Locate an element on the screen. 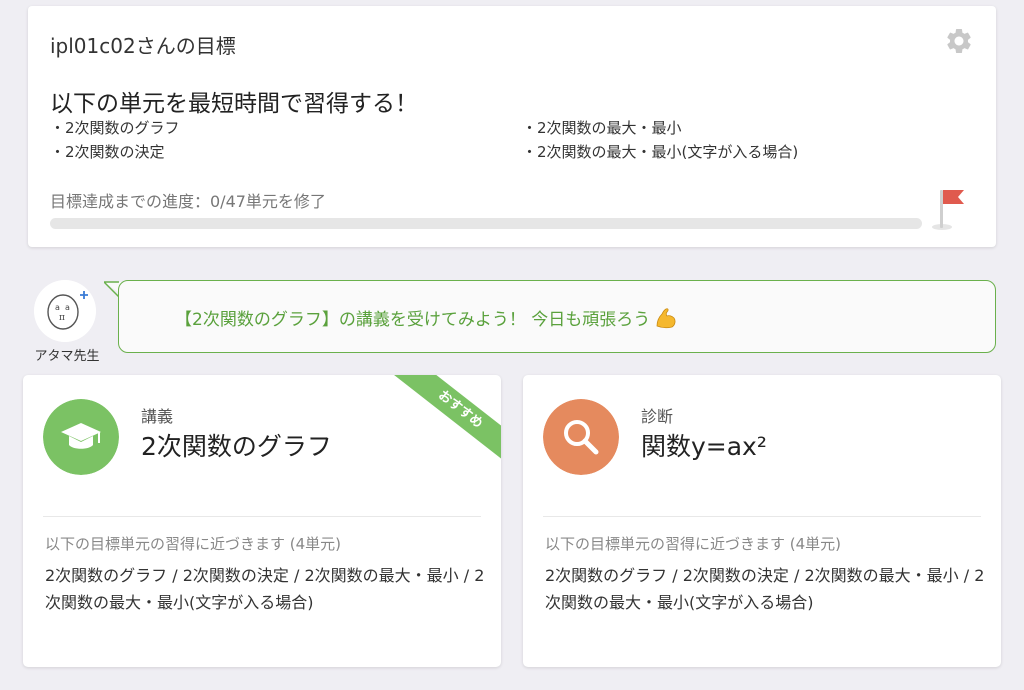 The image size is (1024, 690). speech-bubble-text: 【2次関数のグラフ】の講義を受けてみよう！ 今日も頑張ろう is located at coordinates (426, 317).